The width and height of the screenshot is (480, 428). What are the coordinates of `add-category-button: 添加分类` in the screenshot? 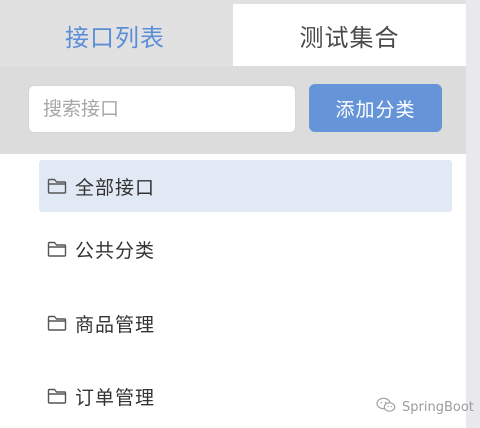 It's located at (375, 108).